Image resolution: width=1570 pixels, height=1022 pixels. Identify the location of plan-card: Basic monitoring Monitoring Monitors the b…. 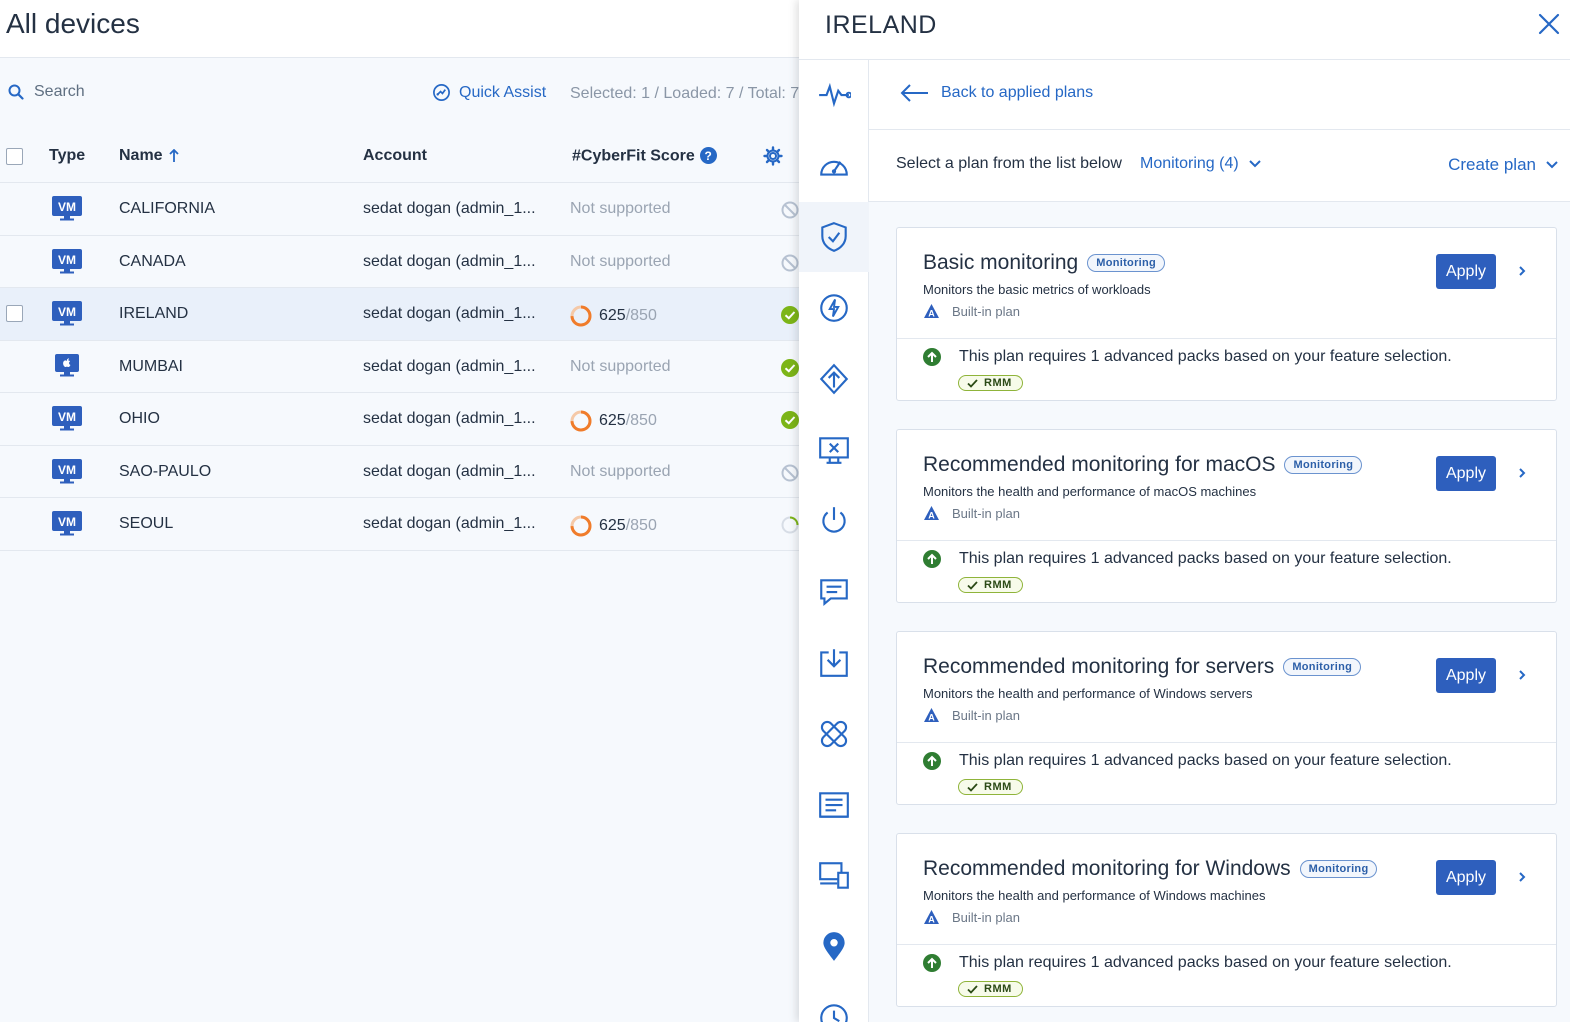
(1226, 314).